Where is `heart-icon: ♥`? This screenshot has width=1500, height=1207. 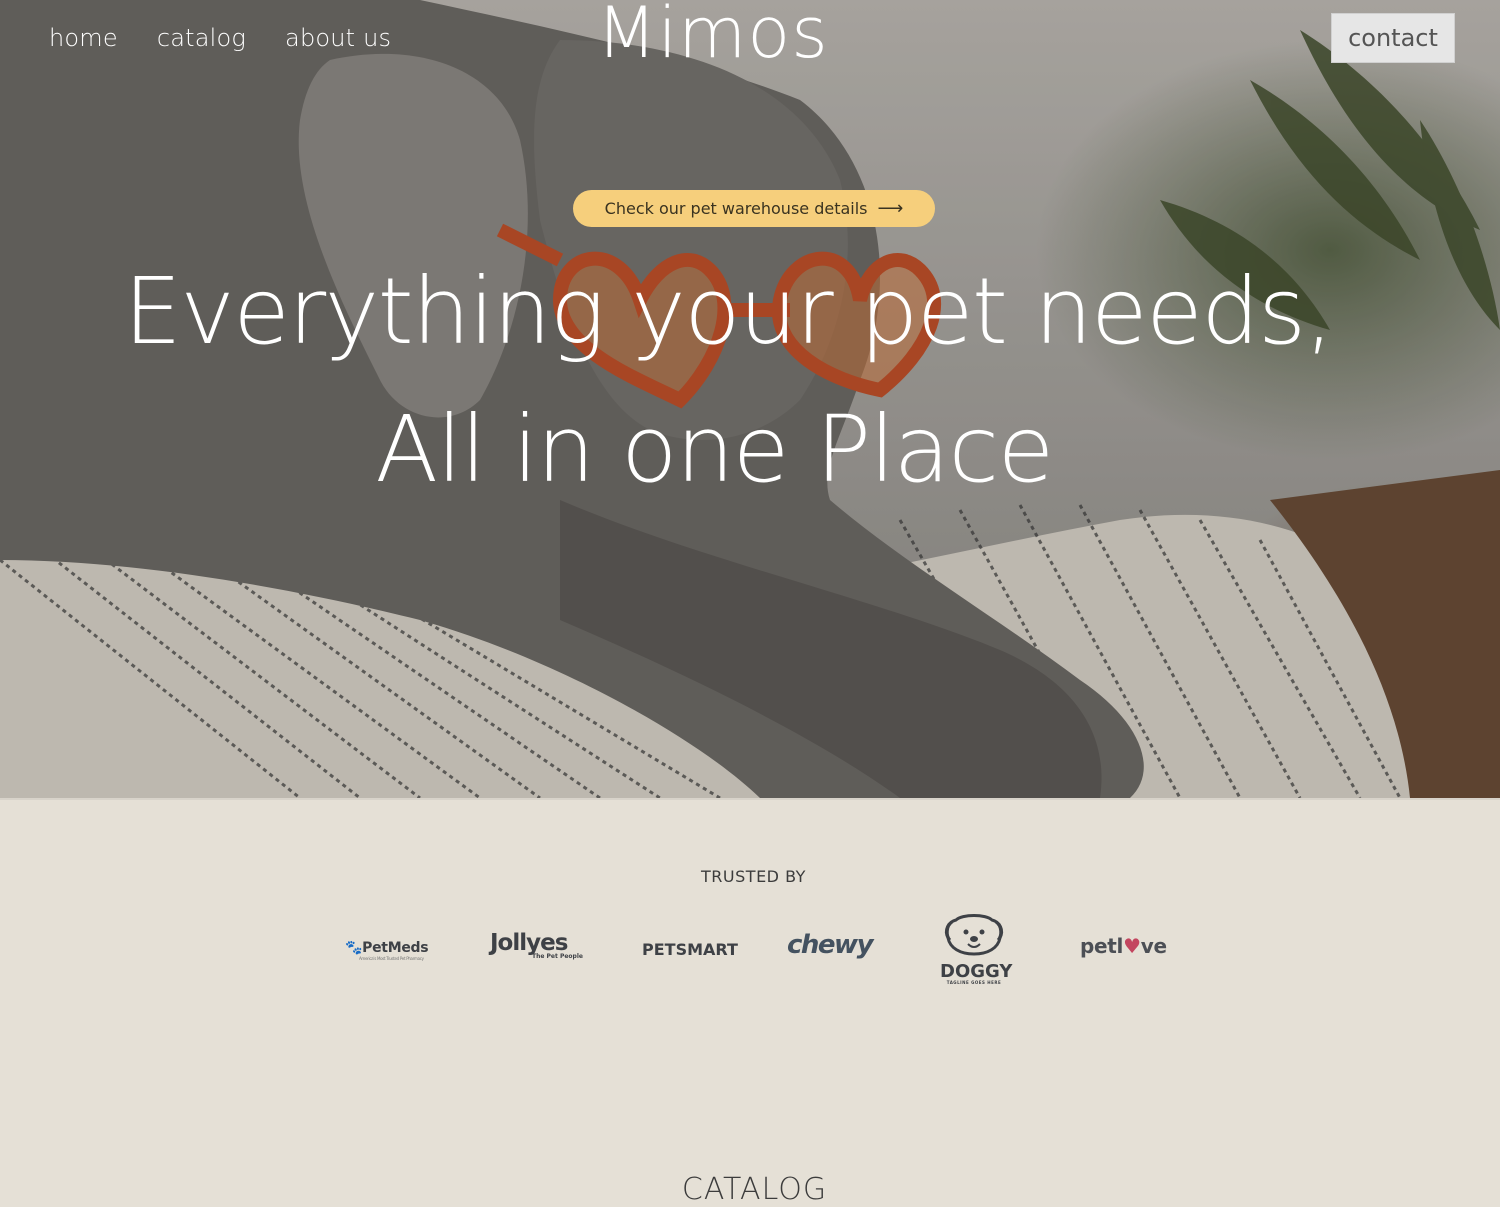
heart-icon: ♥ is located at coordinates (1132, 946).